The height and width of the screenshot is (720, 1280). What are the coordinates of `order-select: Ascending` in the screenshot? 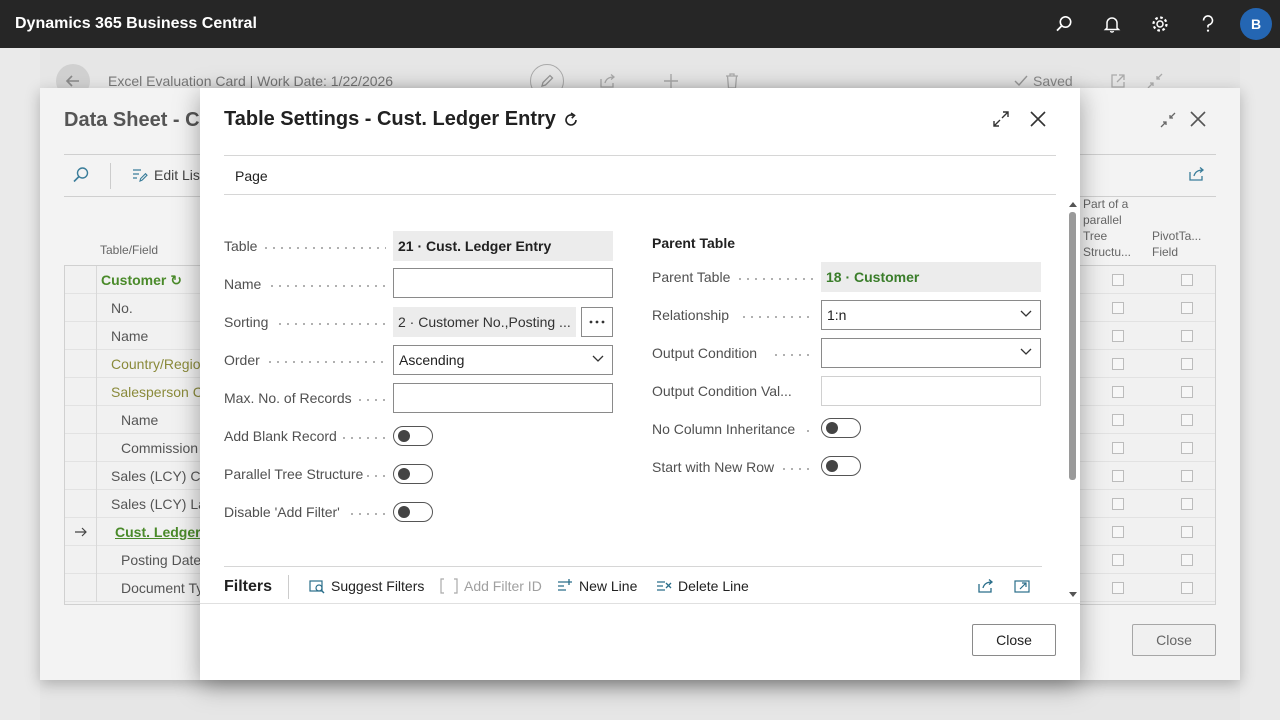 It's located at (503, 360).